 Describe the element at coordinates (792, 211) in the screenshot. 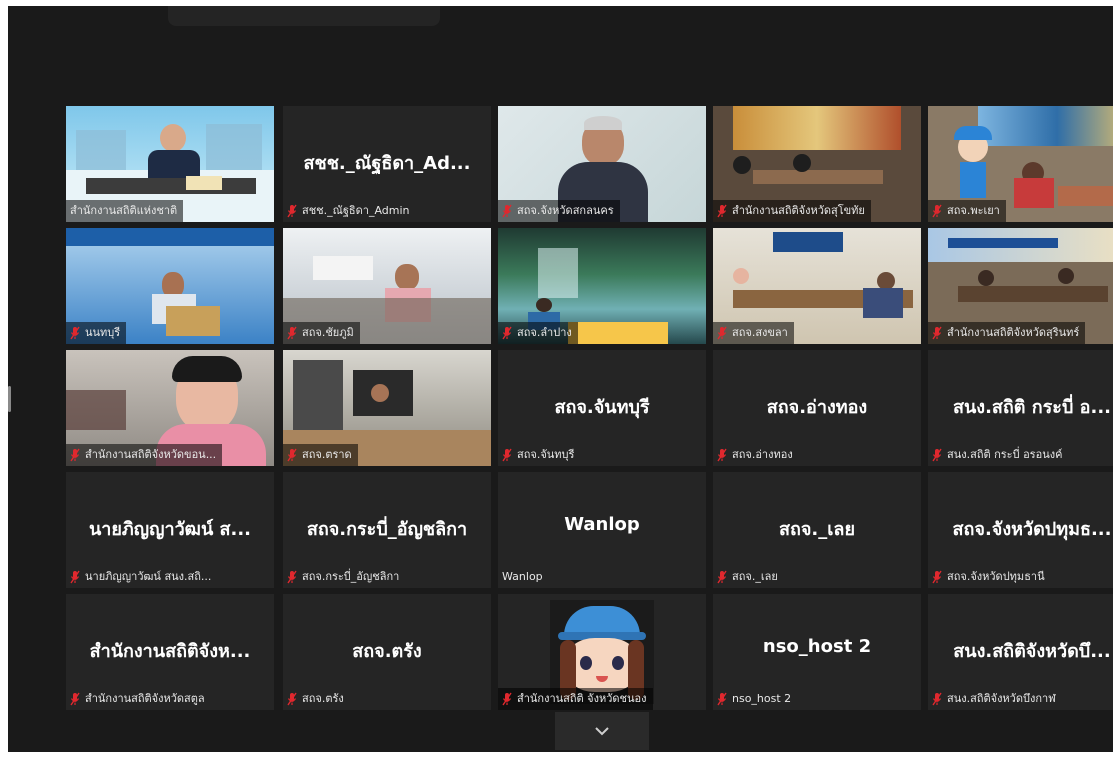

I see `participant-name-label: สำนักงานสถิติจังหวัดสุโขทัย` at that location.